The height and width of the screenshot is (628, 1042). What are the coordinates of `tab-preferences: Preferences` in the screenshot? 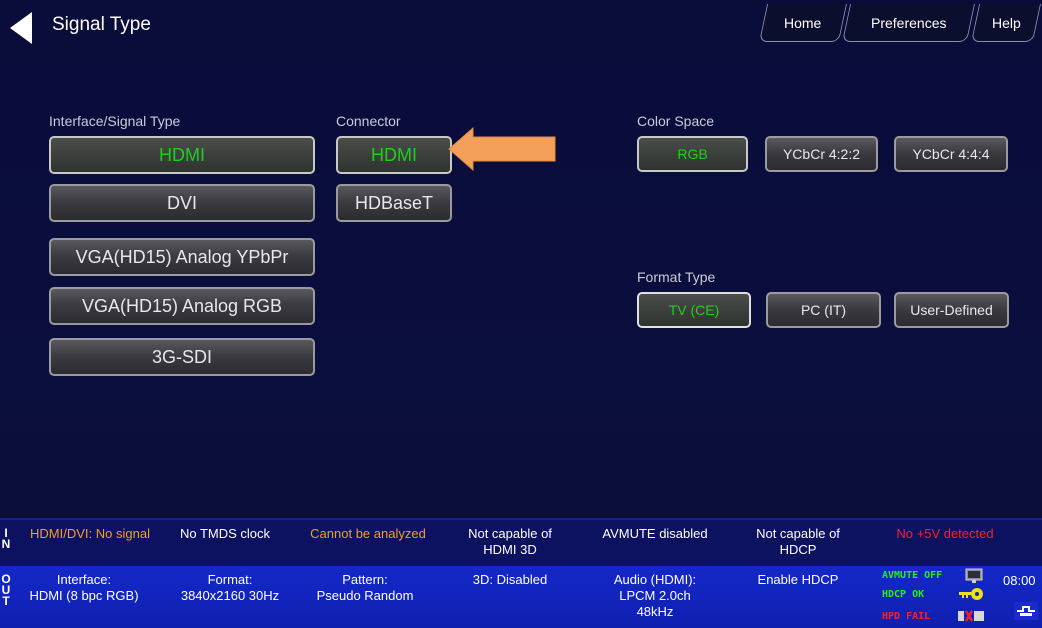 It's located at (908, 23).